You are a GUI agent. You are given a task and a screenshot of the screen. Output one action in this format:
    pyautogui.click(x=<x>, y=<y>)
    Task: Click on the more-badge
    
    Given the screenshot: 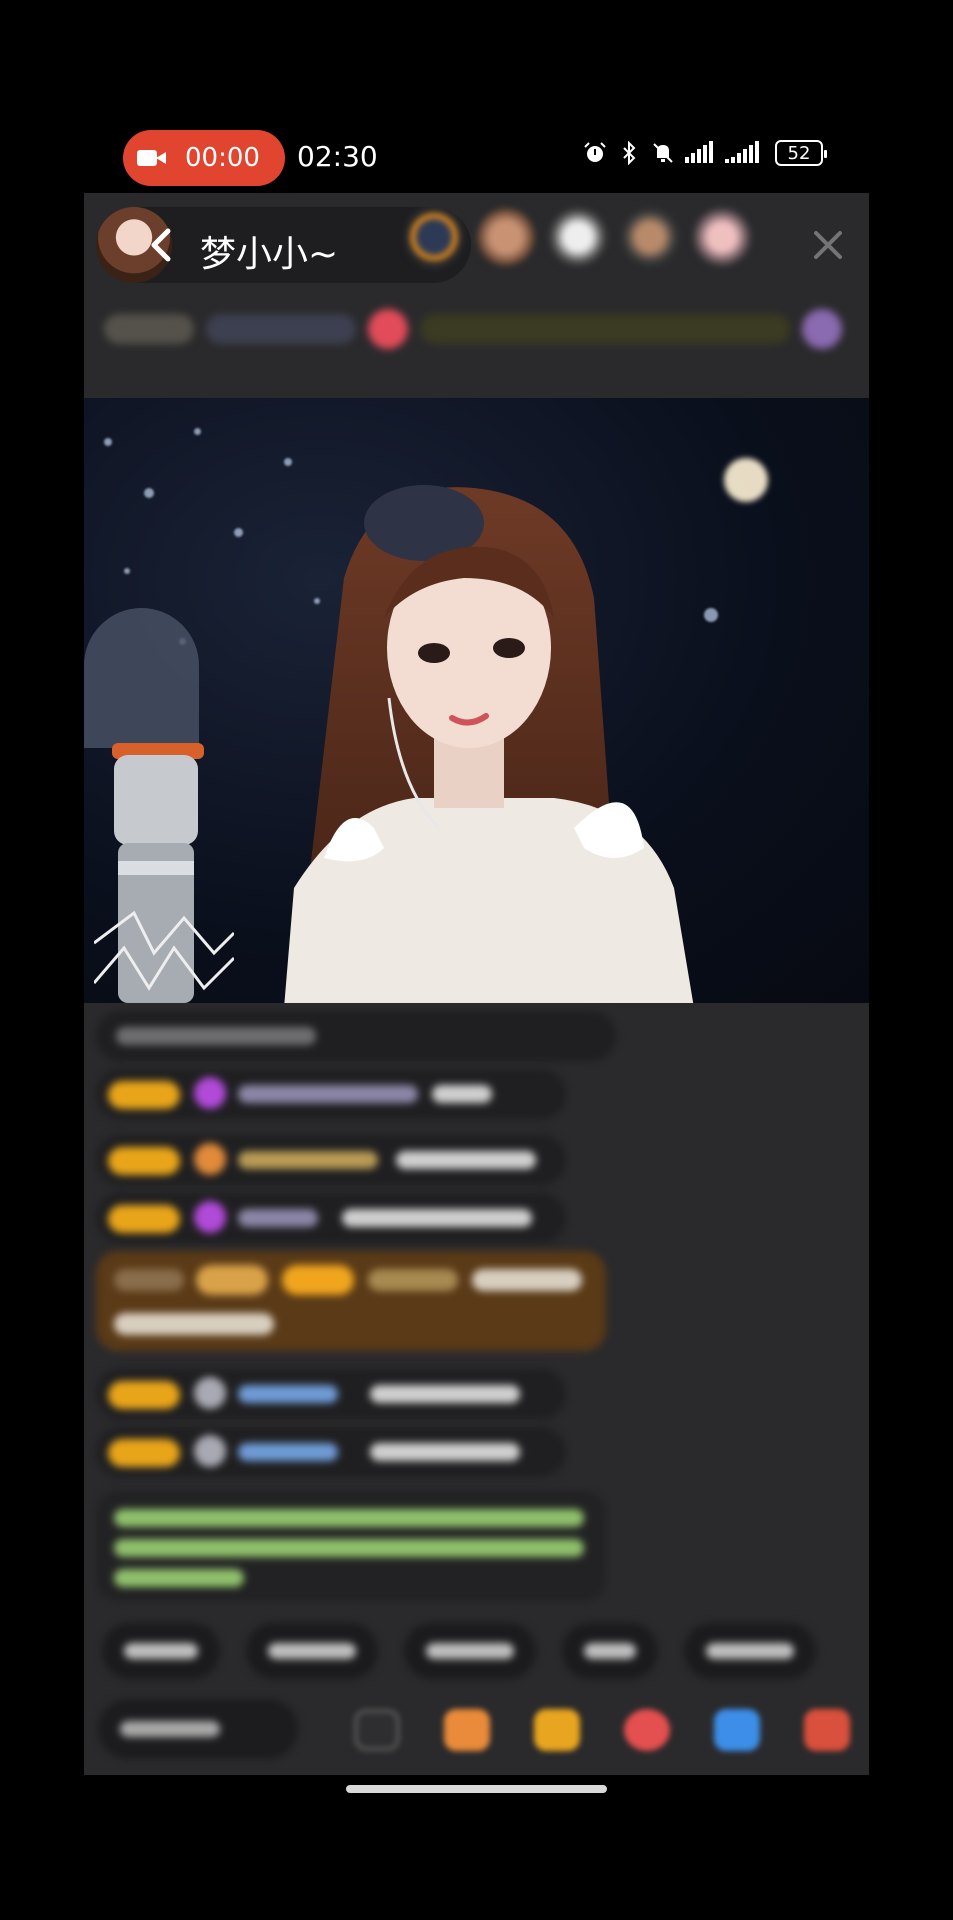 What is the action you would take?
    pyautogui.click(x=822, y=329)
    